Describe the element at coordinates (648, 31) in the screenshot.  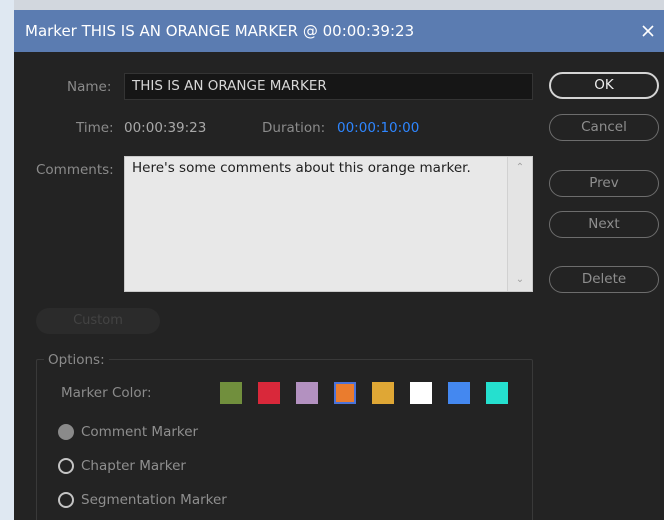
I see `close-icon` at that location.